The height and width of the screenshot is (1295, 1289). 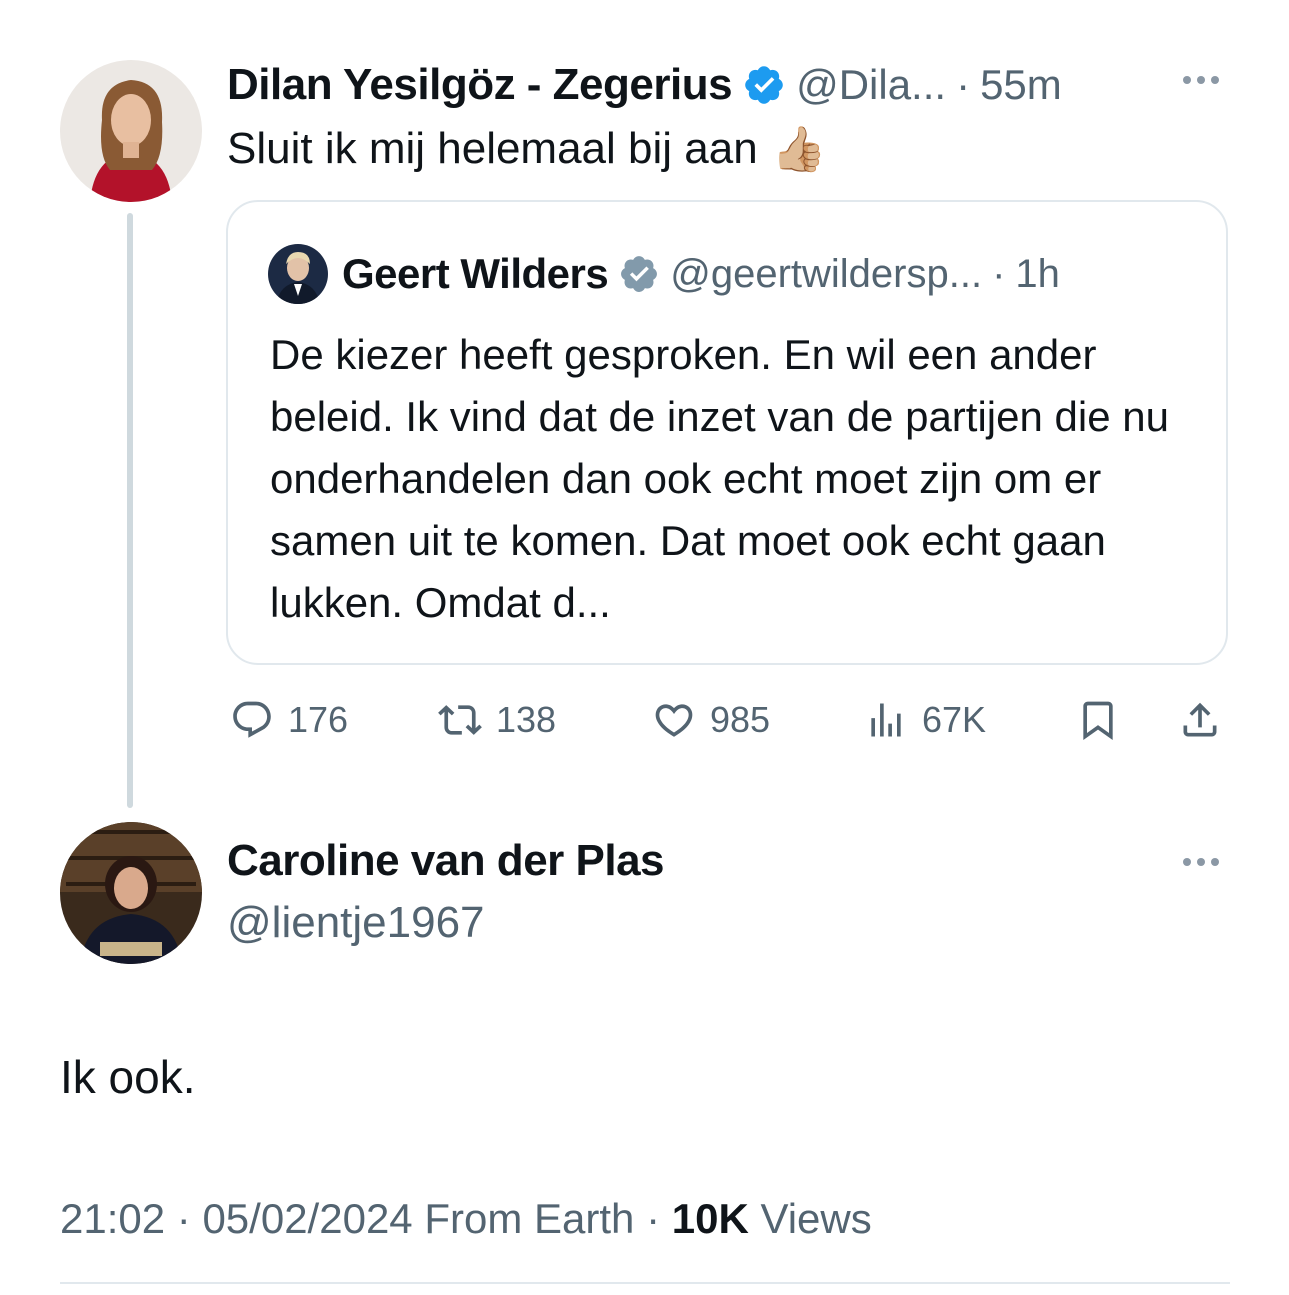 I want to click on heart-icon, so click(x=674, y=720).